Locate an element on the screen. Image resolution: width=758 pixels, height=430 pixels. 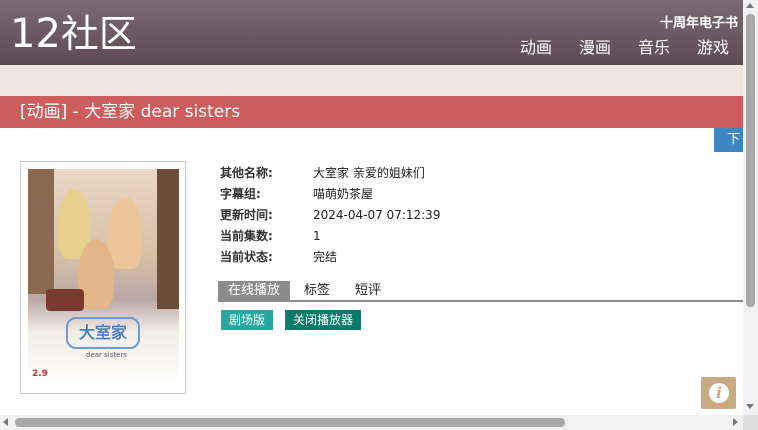
poster-artwork: 大室家 dear sisters 2.9 is located at coordinates (103, 277).